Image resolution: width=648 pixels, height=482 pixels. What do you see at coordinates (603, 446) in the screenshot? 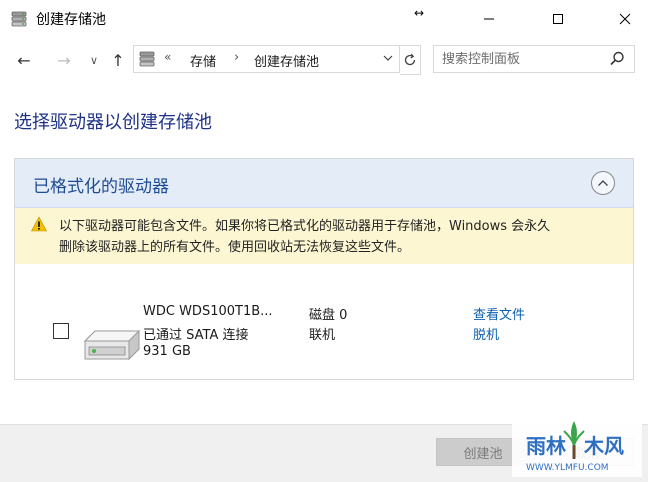
I see `watermark-text-right: 木风` at bounding box center [603, 446].